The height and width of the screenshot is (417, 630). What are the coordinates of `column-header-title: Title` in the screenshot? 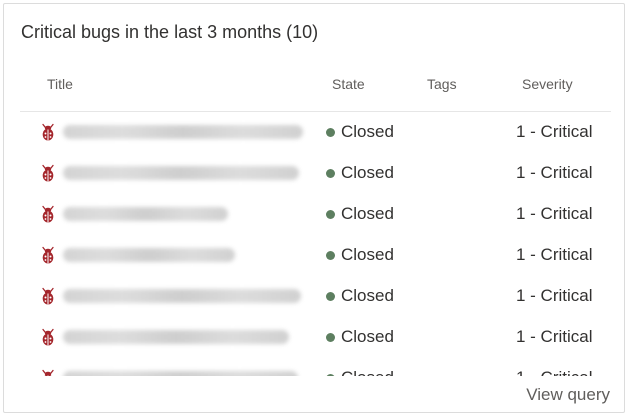 It's located at (60, 84).